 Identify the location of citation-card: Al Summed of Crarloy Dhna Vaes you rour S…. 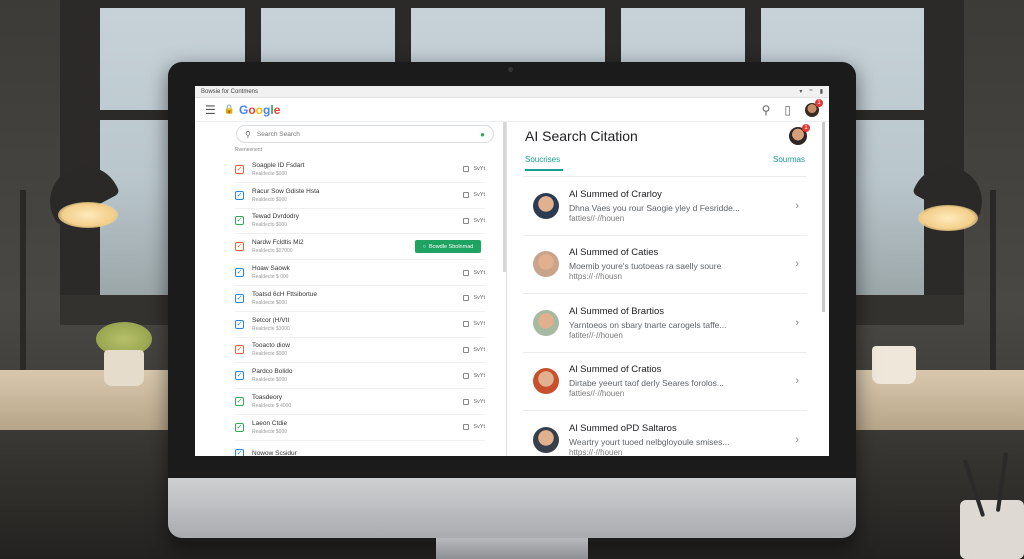
(665, 205).